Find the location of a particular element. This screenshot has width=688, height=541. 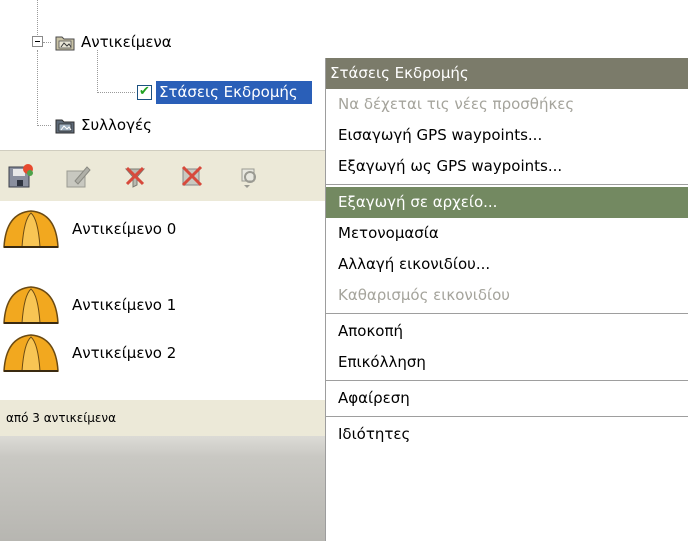

tree-item-objects: Αντικείμενα is located at coordinates (113, 42).